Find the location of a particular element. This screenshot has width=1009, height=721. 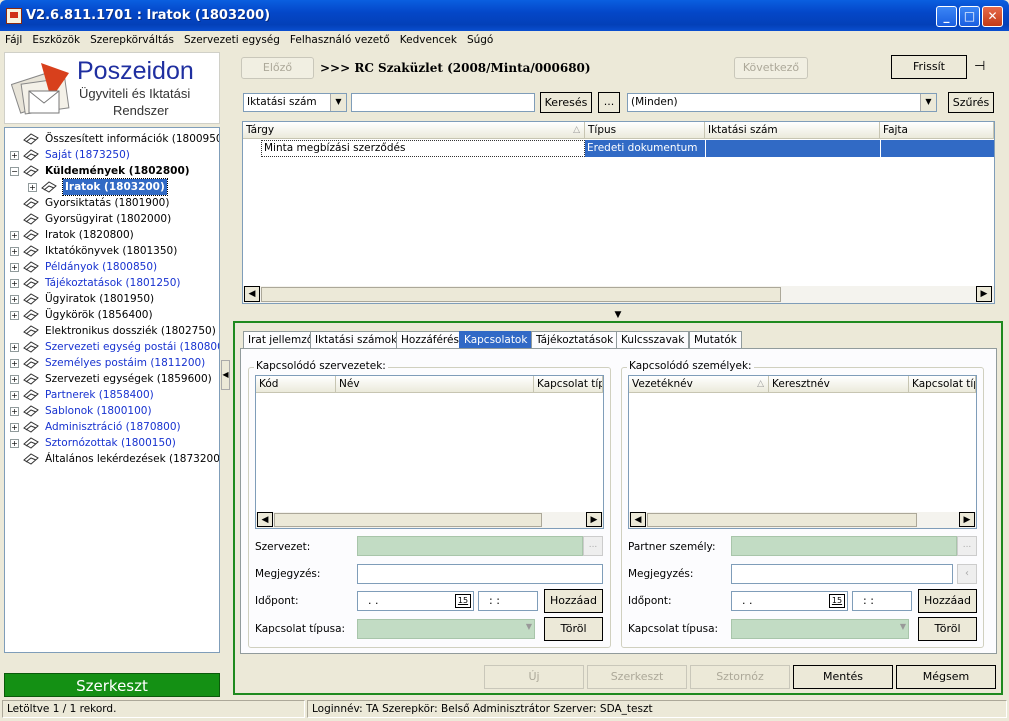

cancel-record-button: Sztornóz is located at coordinates (740, 677).